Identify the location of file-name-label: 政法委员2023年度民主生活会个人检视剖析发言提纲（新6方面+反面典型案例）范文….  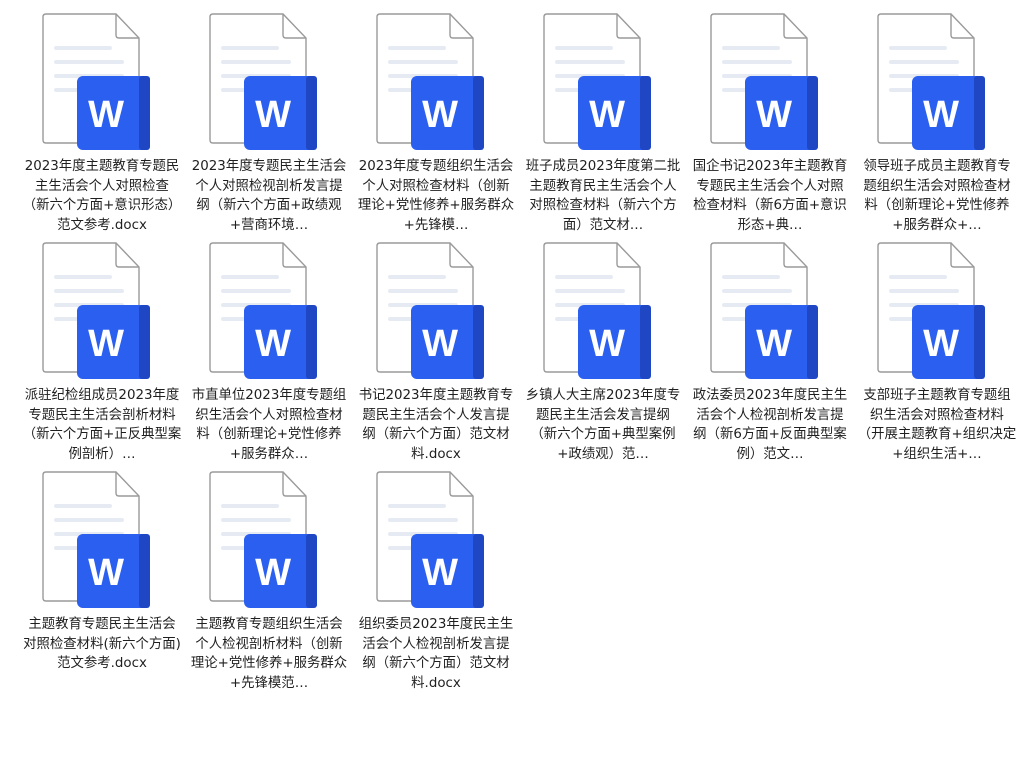
(770, 425).